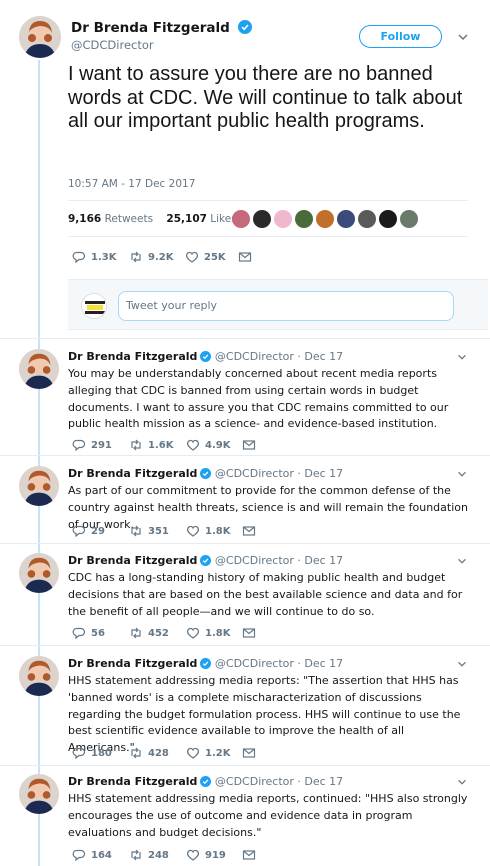 This screenshot has width=490, height=866. What do you see at coordinates (218, 753) in the screenshot?
I see `like-count: 1.2K` at bounding box center [218, 753].